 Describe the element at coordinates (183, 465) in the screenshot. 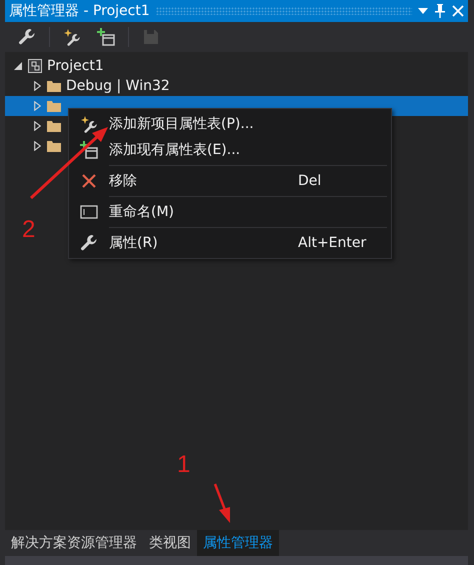

I see `annotation-number: 1` at that location.